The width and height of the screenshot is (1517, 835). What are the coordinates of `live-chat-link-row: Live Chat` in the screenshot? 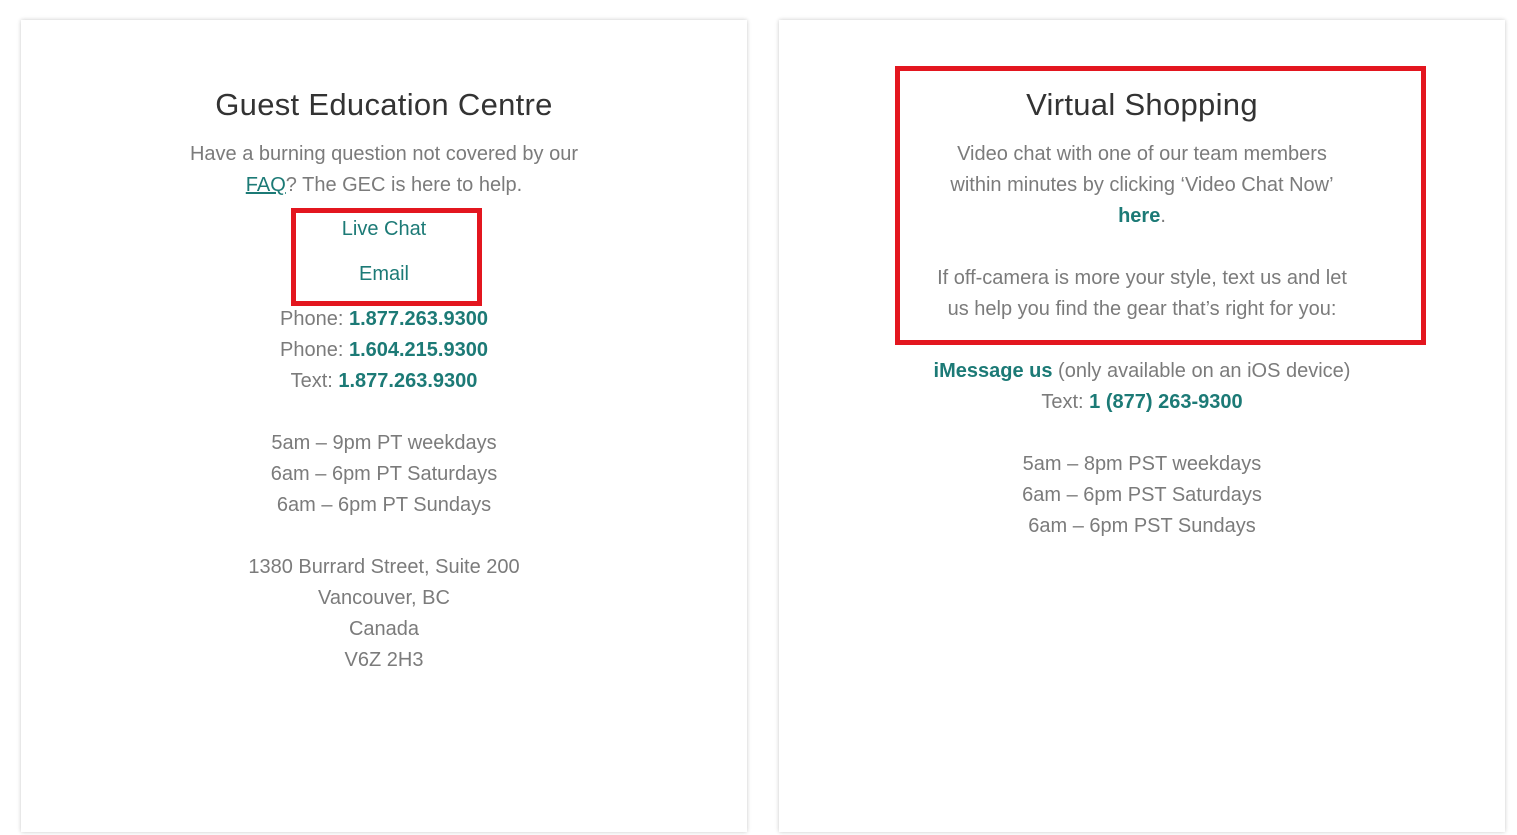 It's located at (384, 229).